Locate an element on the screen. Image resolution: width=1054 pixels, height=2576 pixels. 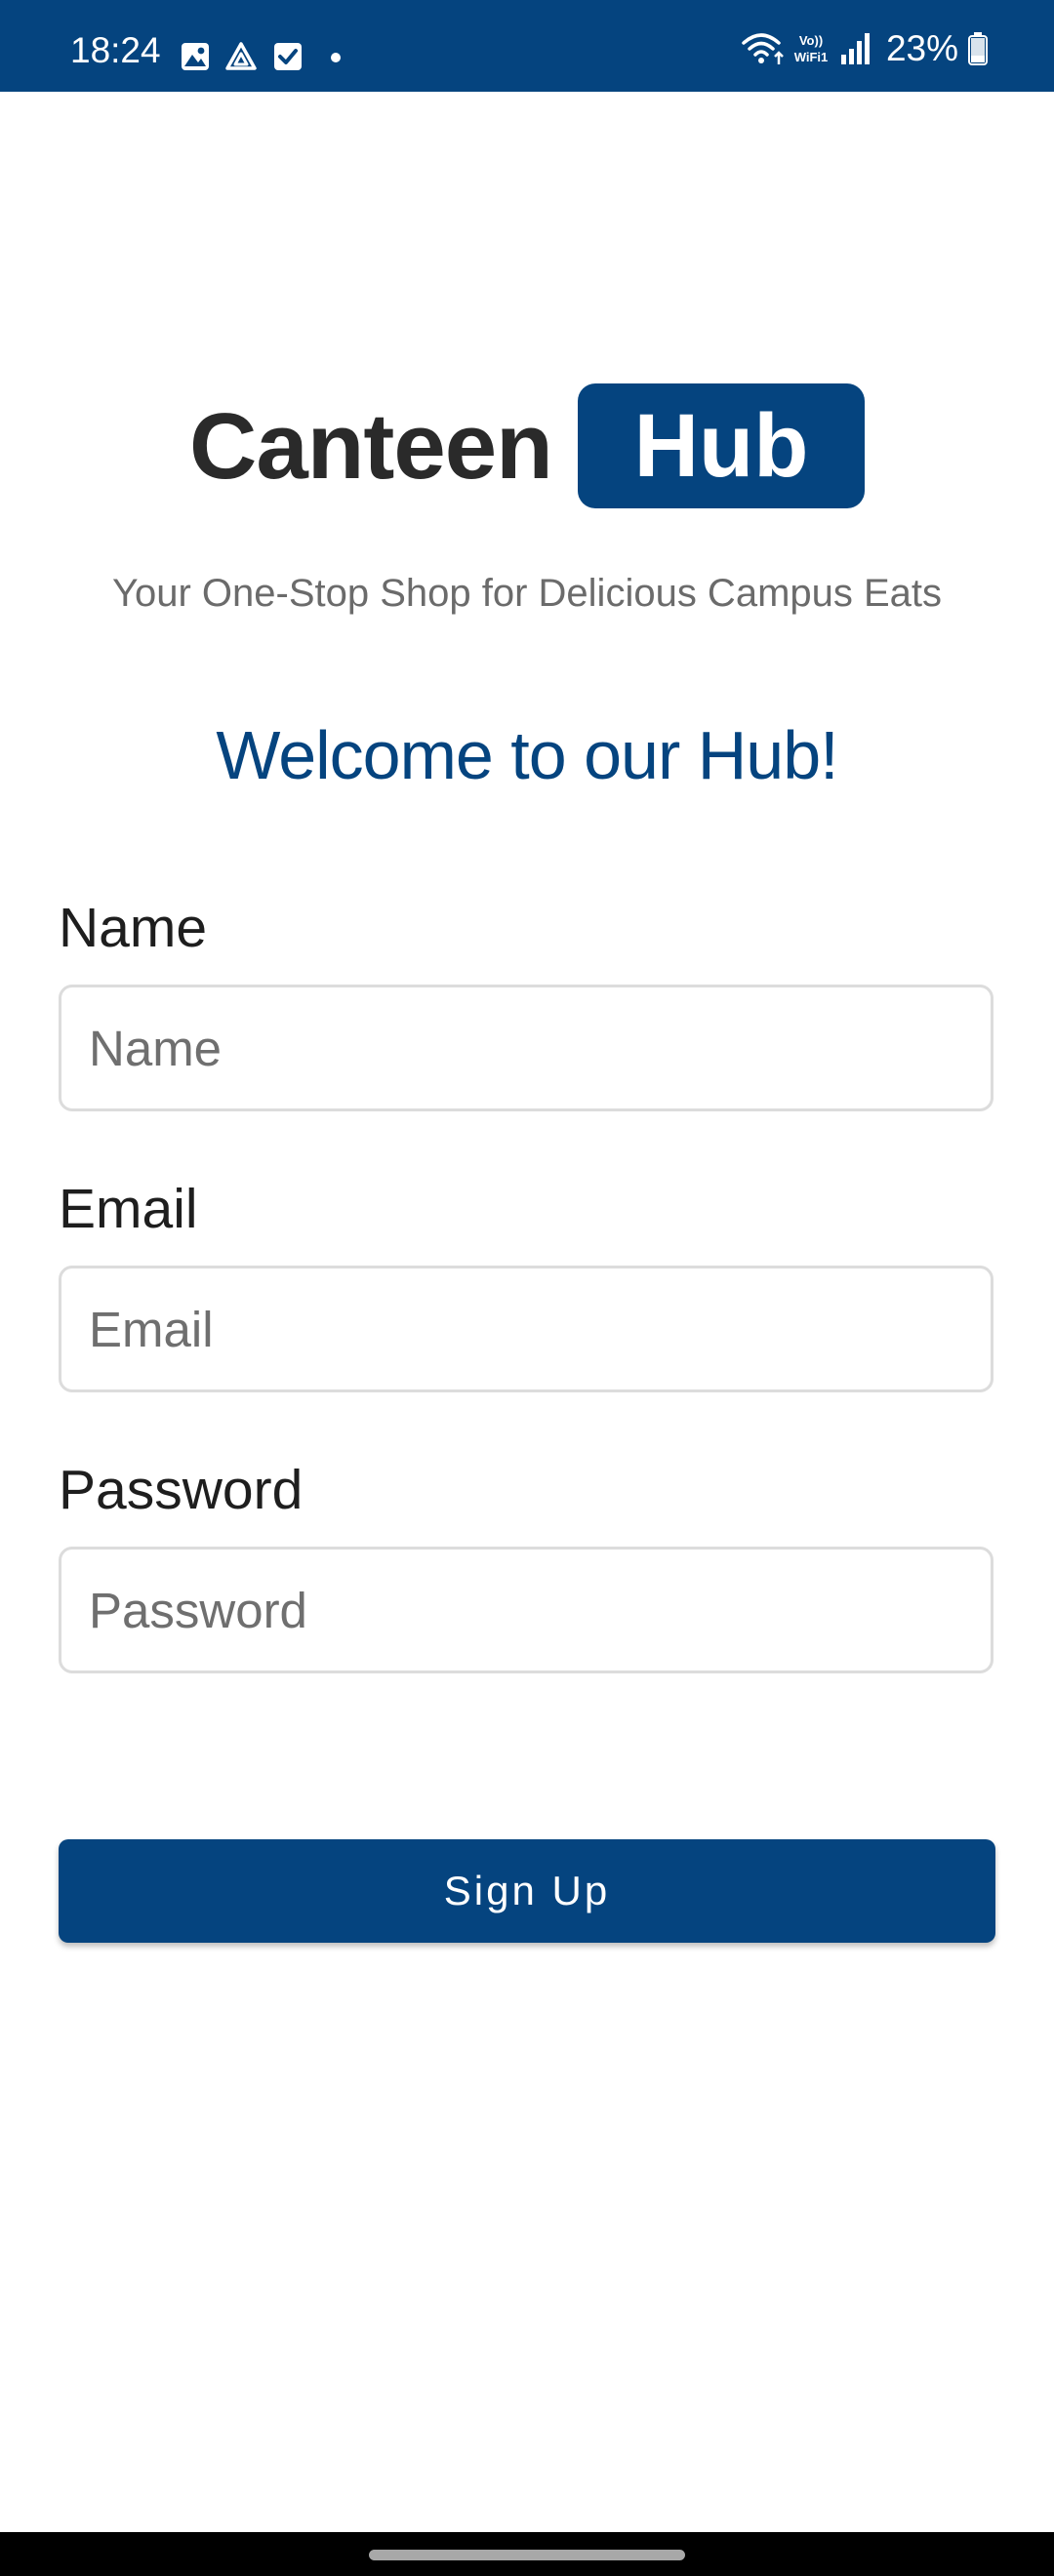
vowifi-icon: Vo)) WiFi1 is located at coordinates (810, 48).